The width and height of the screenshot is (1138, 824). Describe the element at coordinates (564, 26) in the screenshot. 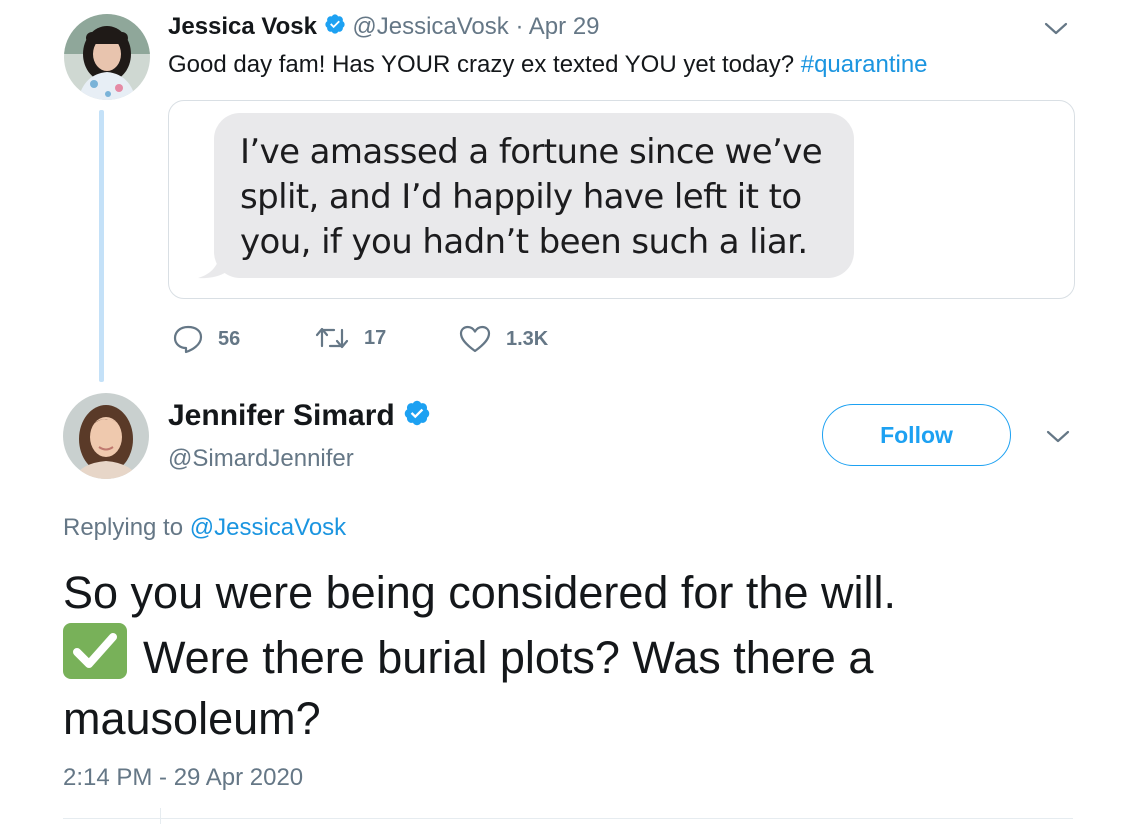

I see `tweet-date: Apr 29` at that location.